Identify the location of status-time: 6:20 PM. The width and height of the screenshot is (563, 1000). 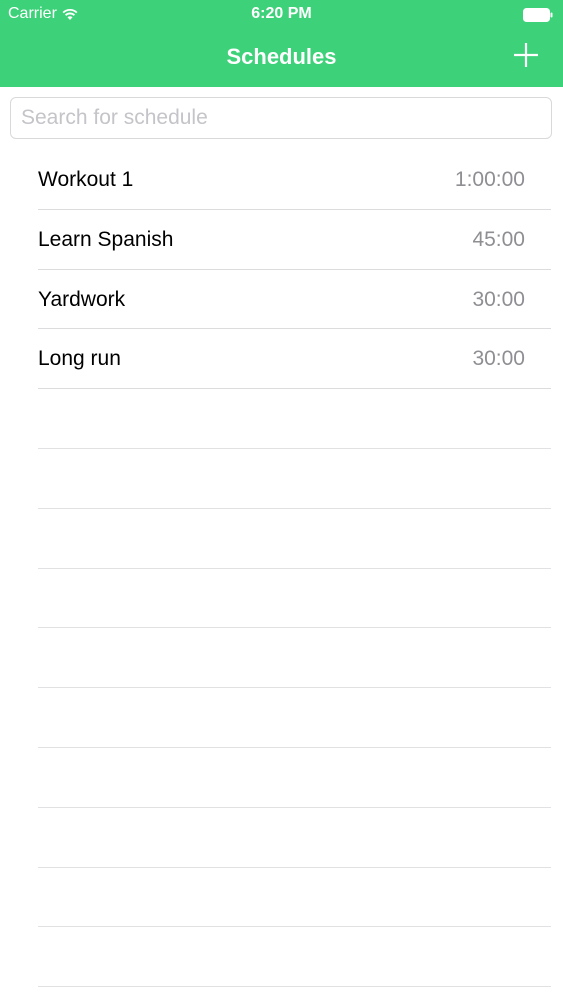
(281, 13).